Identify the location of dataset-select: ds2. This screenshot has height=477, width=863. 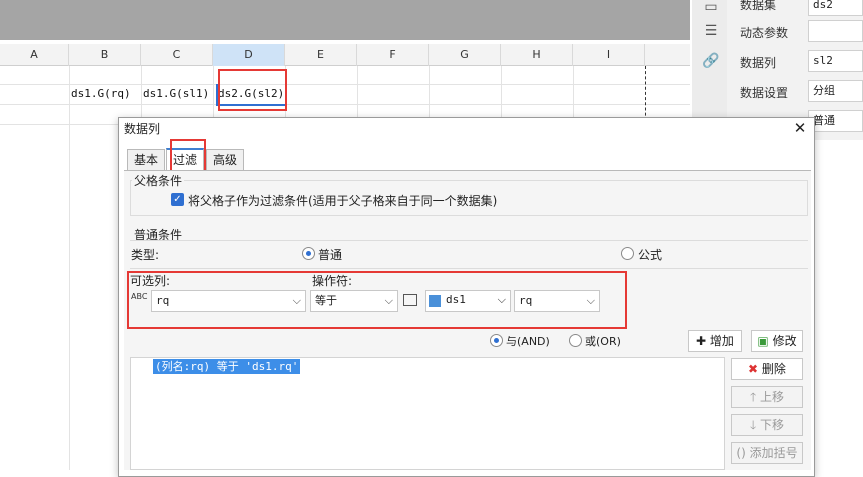
(835, 8).